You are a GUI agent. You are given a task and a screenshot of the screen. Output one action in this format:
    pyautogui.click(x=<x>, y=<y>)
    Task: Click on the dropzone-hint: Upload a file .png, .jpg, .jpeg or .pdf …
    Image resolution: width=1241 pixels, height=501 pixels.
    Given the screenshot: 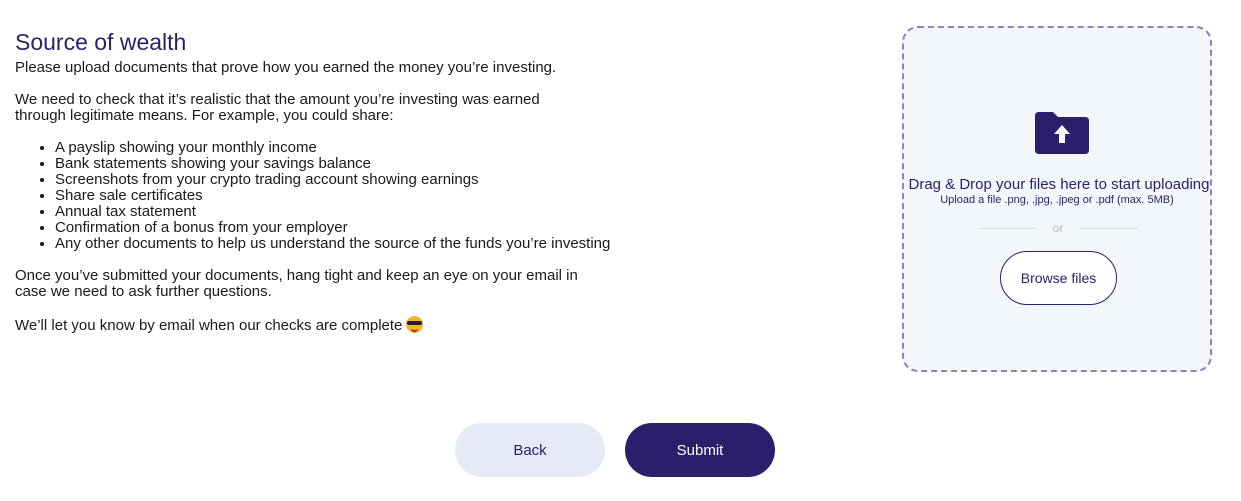 What is the action you would take?
    pyautogui.click(x=1057, y=200)
    